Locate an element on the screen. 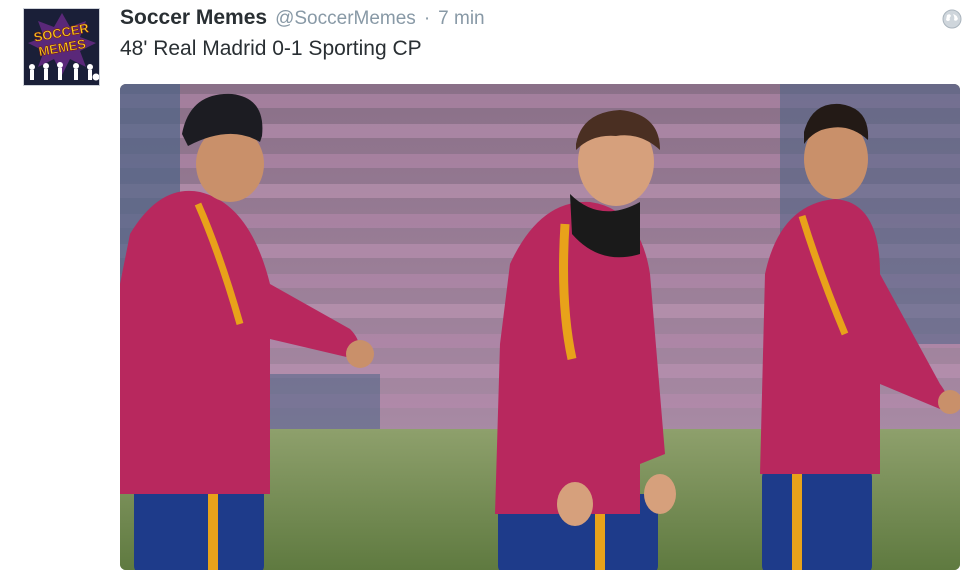 This screenshot has height=582, width=980. soccer-memes-logo: SOCCER MEMES is located at coordinates (61, 47).